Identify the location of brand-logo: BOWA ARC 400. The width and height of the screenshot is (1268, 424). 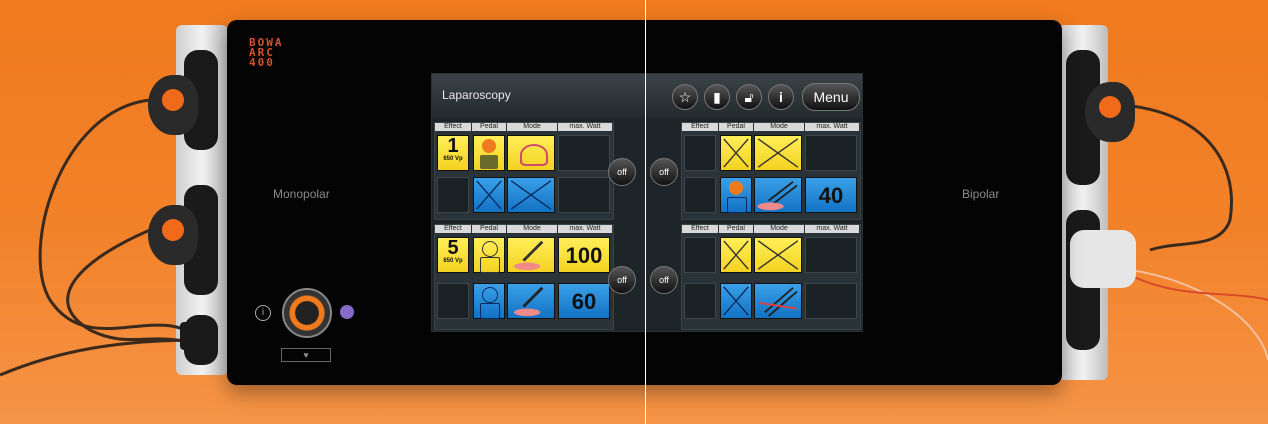
(266, 52).